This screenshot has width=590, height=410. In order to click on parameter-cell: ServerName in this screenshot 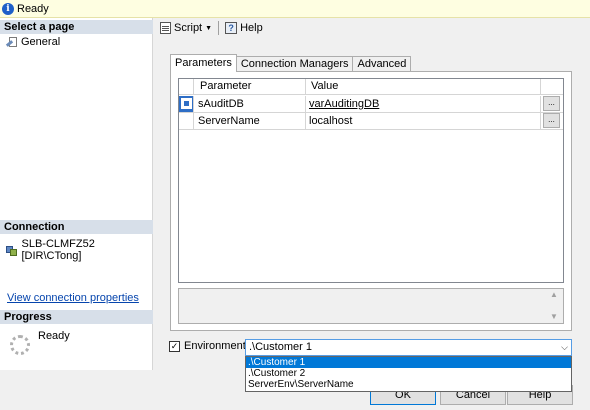, I will do `click(250, 121)`.